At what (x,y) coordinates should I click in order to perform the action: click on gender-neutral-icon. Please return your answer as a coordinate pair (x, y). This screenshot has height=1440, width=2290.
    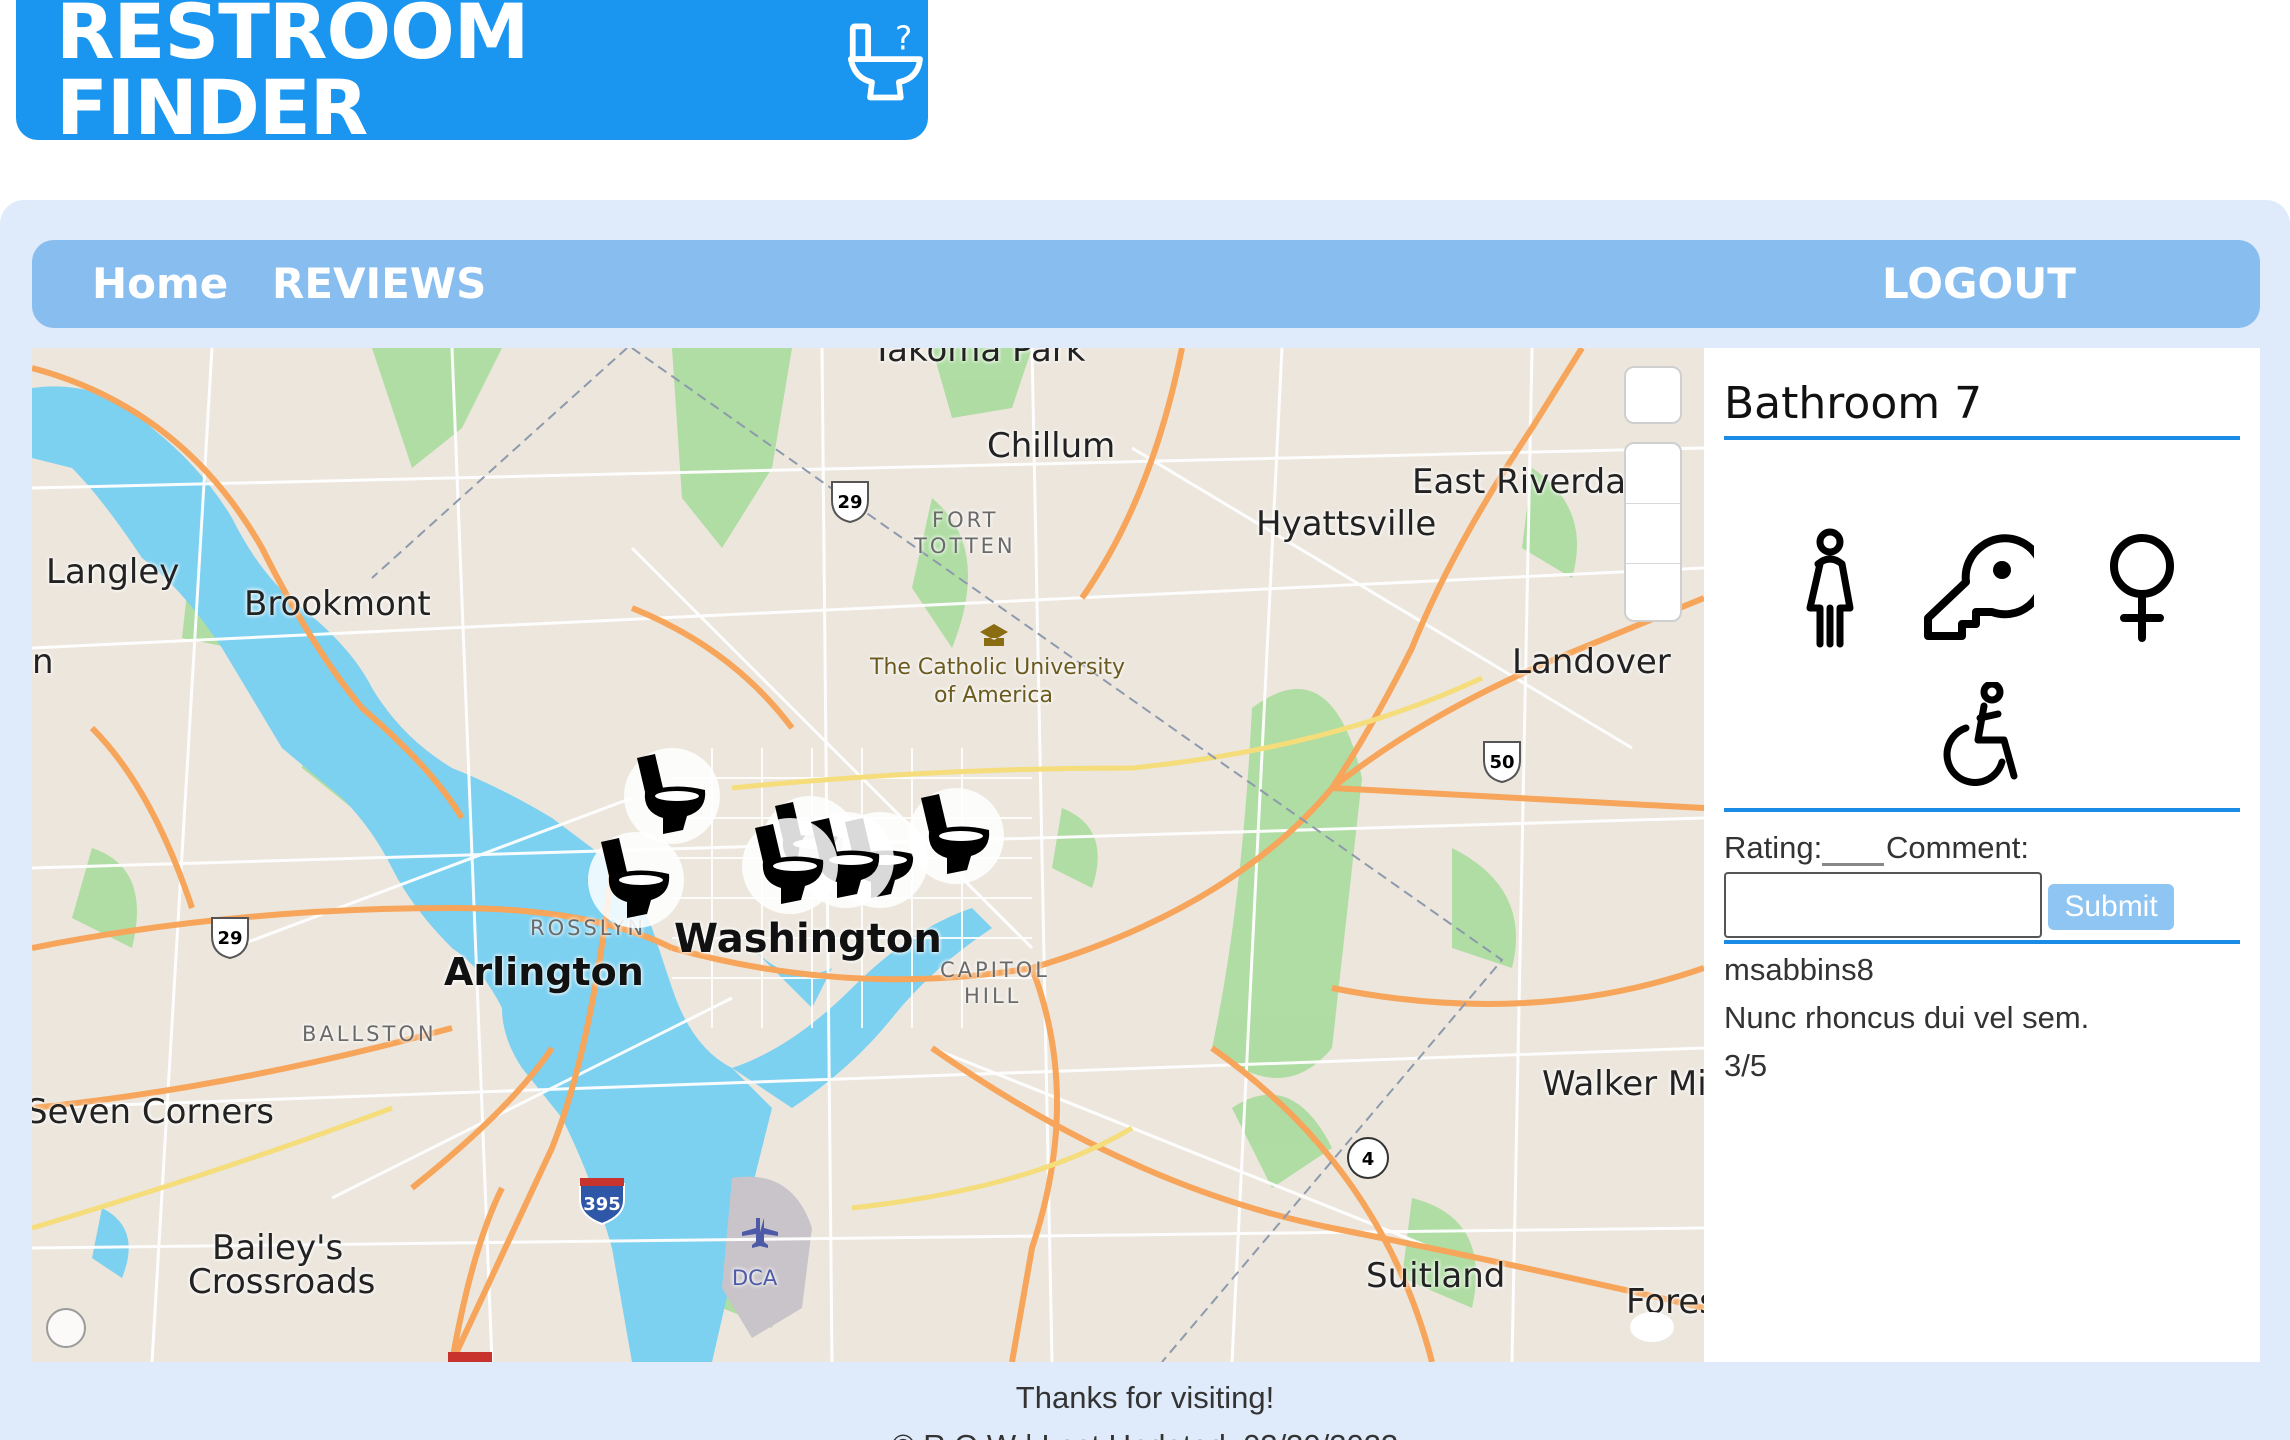
    Looking at the image, I should click on (1830, 588).